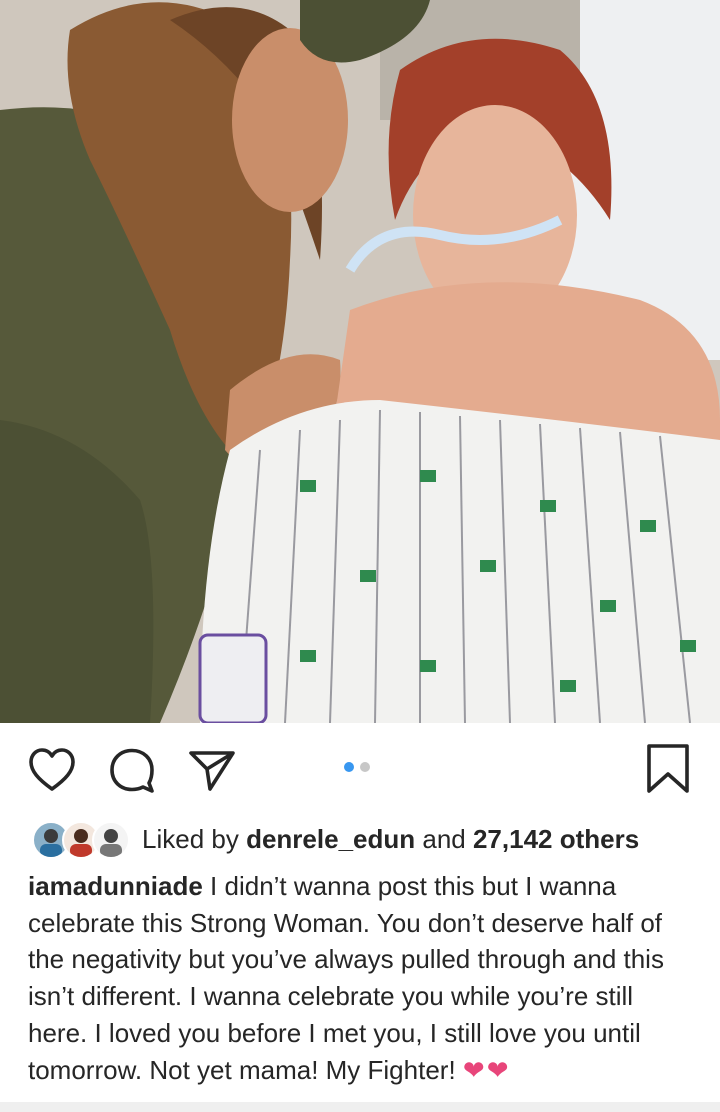 This screenshot has width=720, height=1112. What do you see at coordinates (194, 838) in the screenshot?
I see `likes-prefix: Liked by` at bounding box center [194, 838].